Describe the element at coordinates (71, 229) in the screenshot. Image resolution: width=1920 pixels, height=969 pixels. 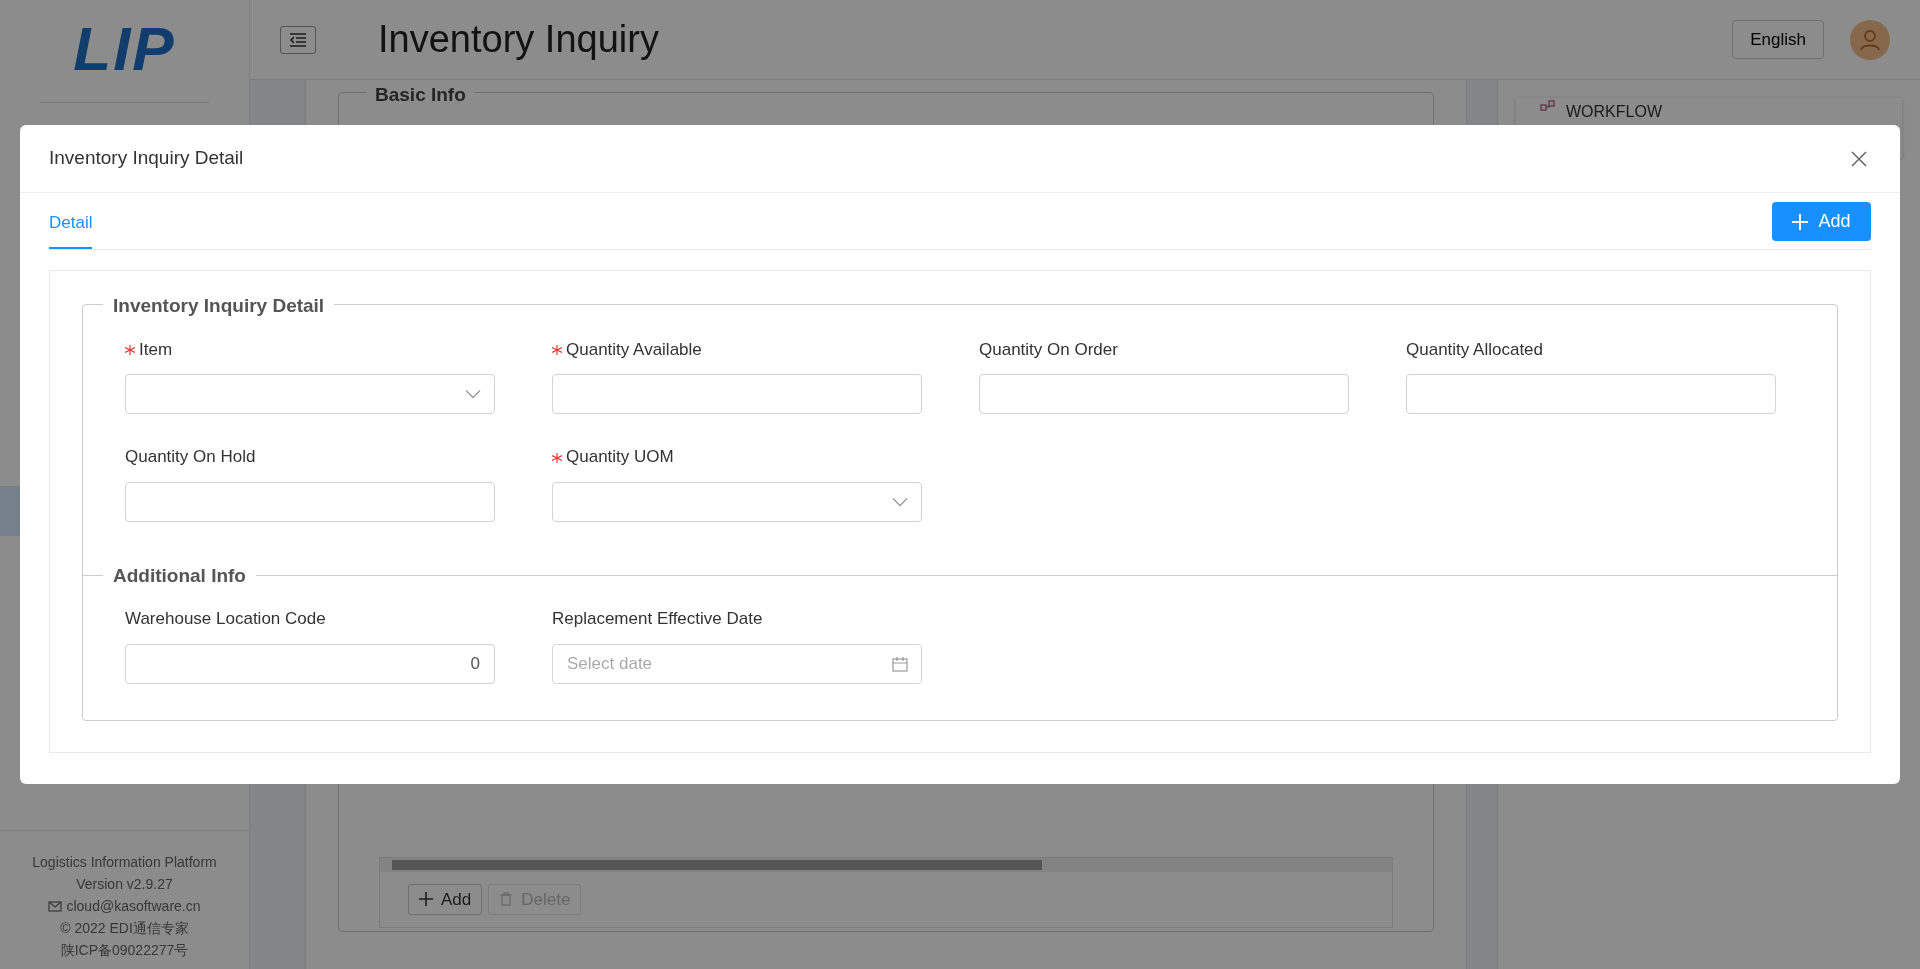
I see `tab: Detail` at that location.